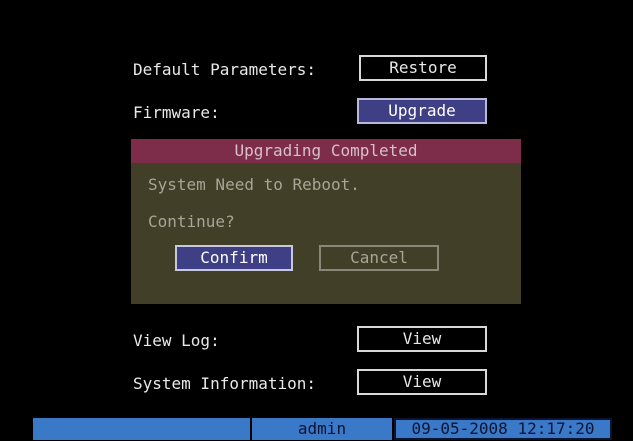 The image size is (633, 441). I want to click on dialog-question: Continue?, so click(191, 221).